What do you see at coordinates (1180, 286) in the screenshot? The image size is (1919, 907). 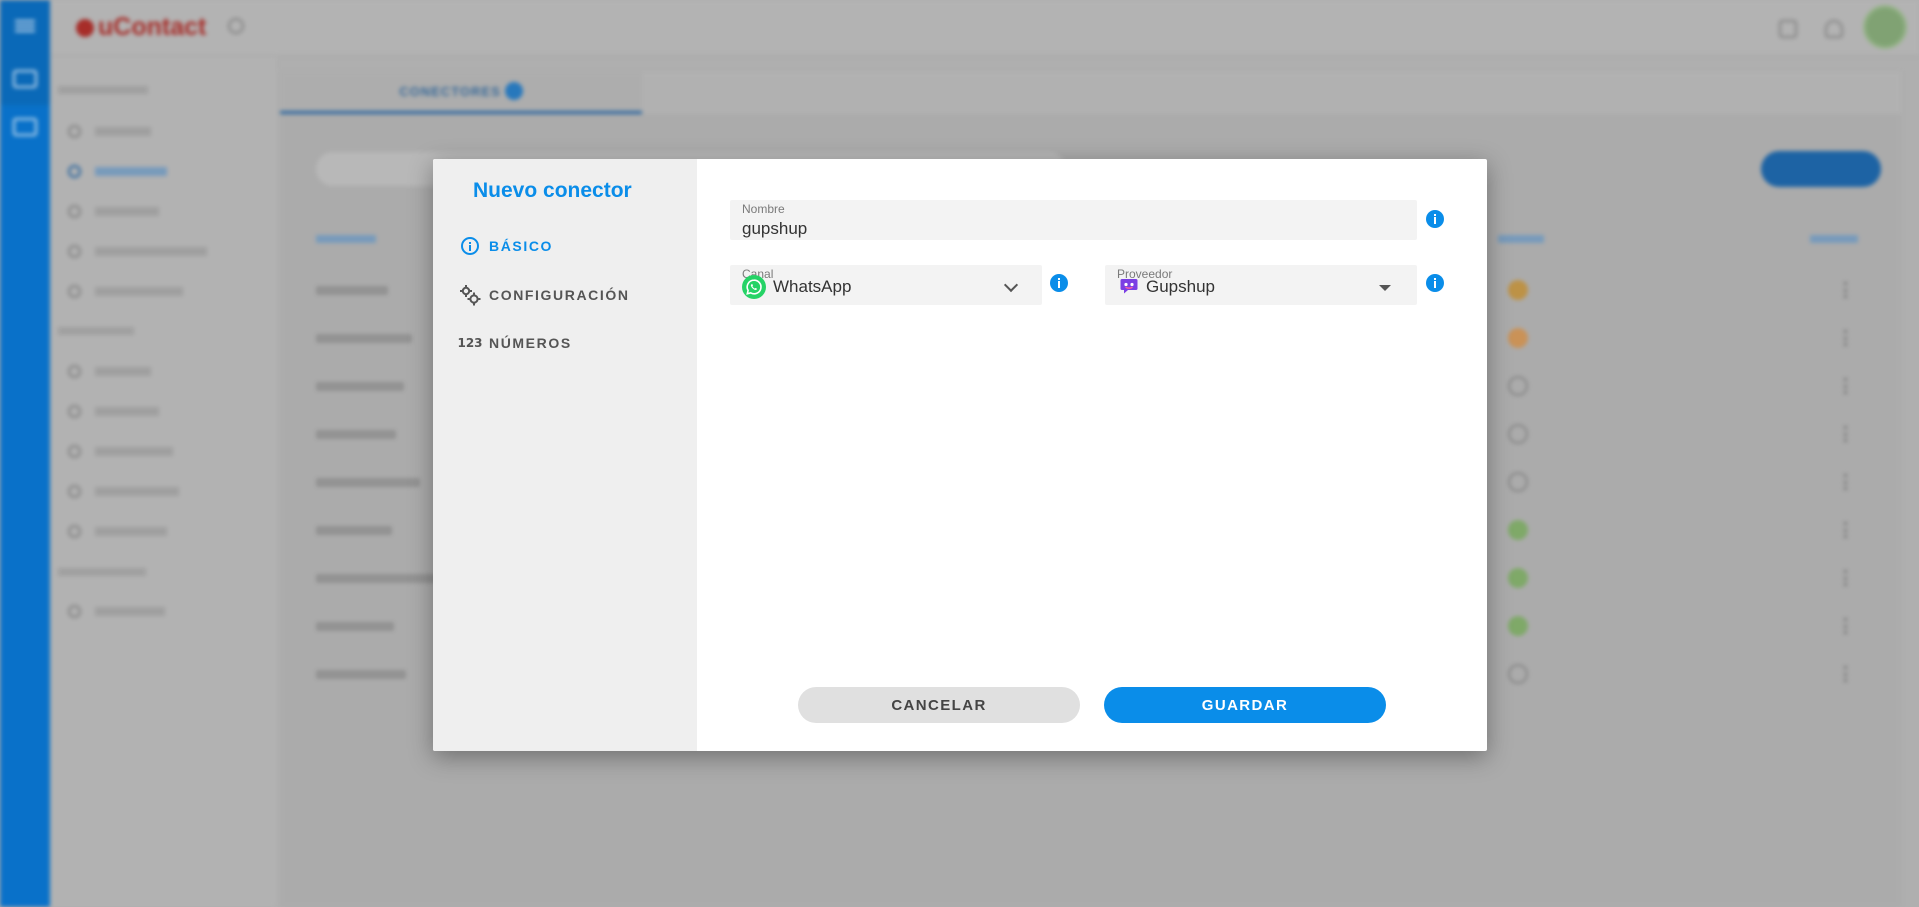 I see `proveedor-value: Gupshup` at bounding box center [1180, 286].